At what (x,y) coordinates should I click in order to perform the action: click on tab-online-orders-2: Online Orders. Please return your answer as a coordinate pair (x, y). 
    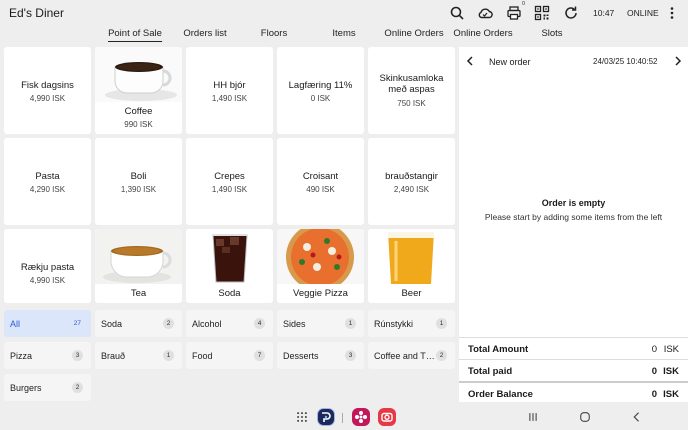
    Looking at the image, I should click on (482, 34).